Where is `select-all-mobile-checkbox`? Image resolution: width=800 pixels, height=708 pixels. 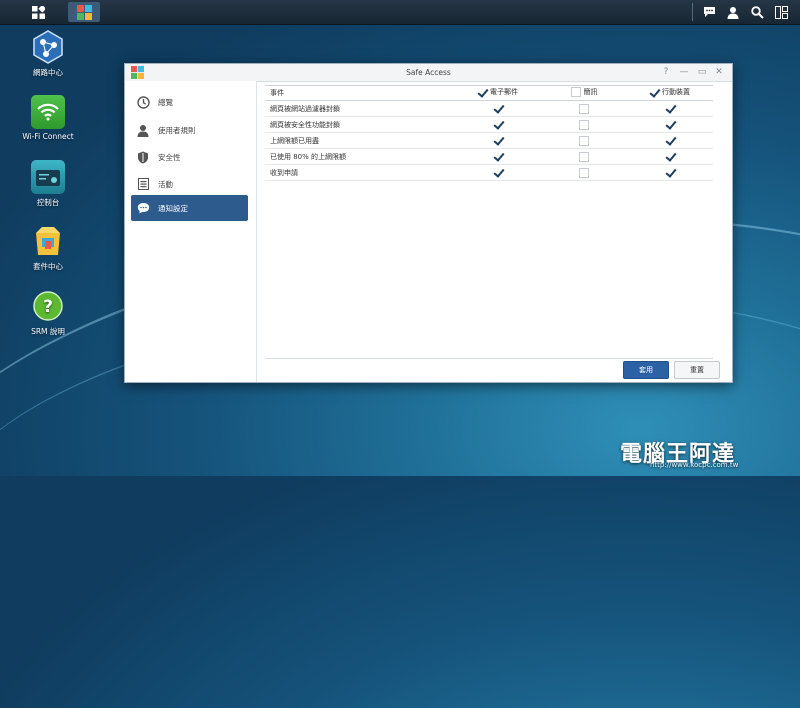
select-all-mobile-checkbox is located at coordinates (654, 92).